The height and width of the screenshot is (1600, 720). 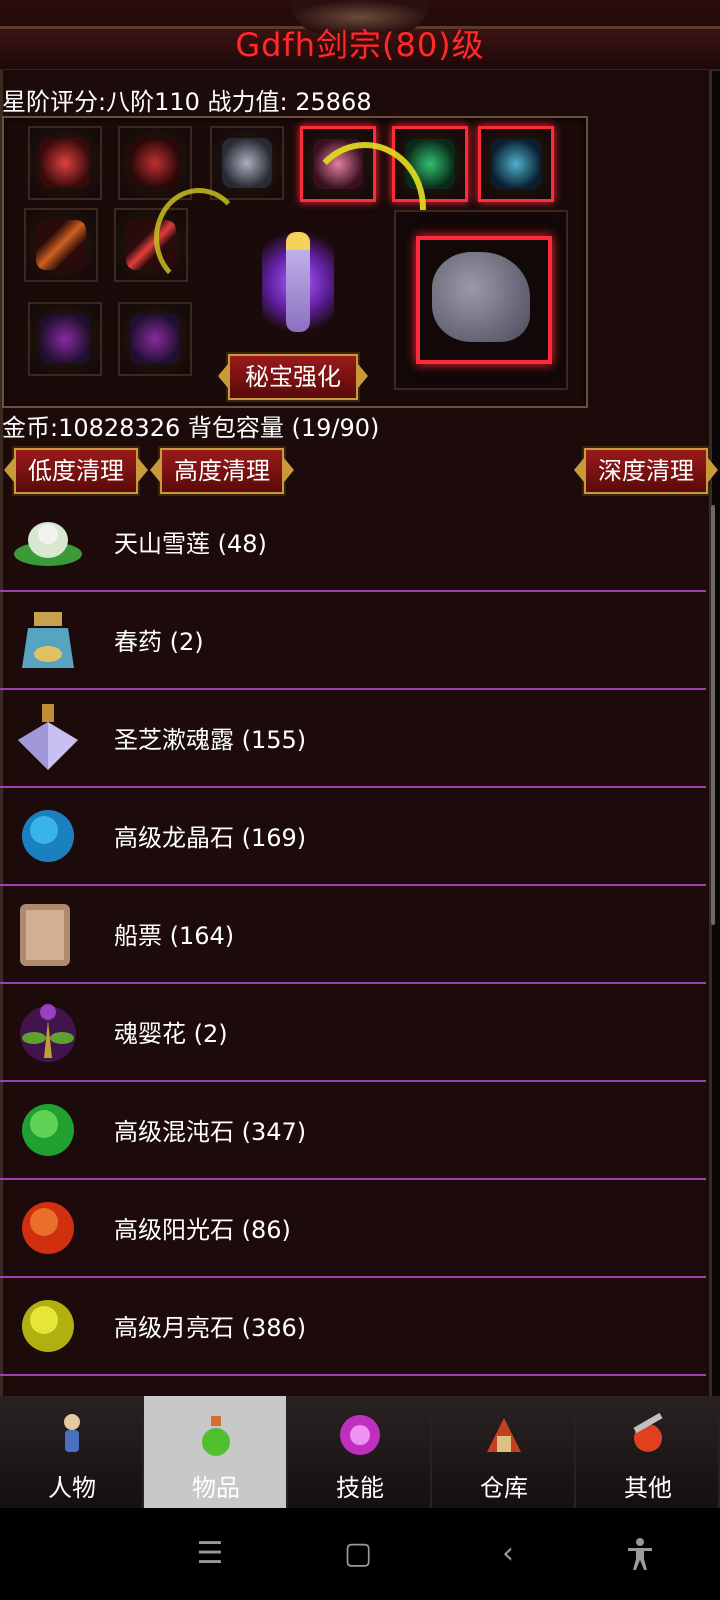 I want to click on skill-icon, so click(x=360, y=1435).